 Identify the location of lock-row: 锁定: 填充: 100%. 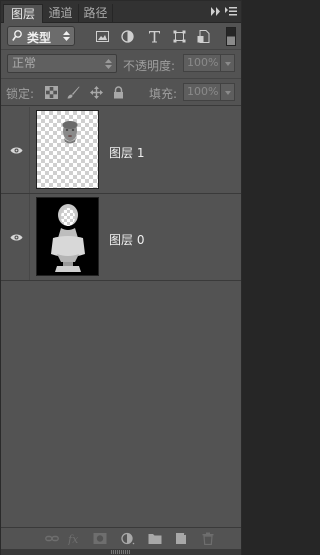
(121, 92).